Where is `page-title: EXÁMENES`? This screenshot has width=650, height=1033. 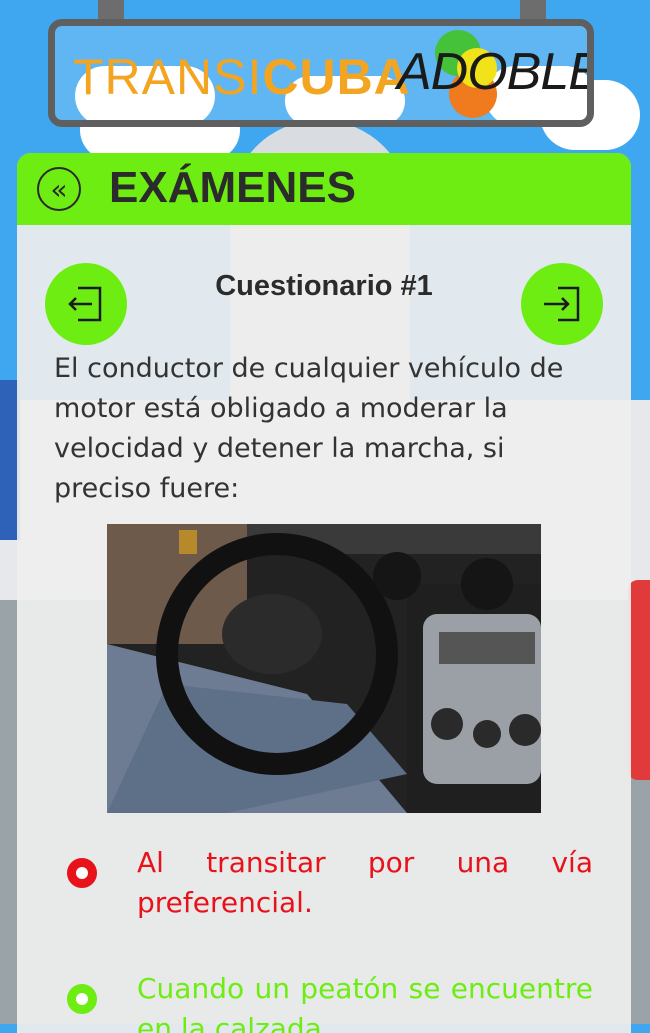
page-title: EXÁMENES is located at coordinates (232, 187).